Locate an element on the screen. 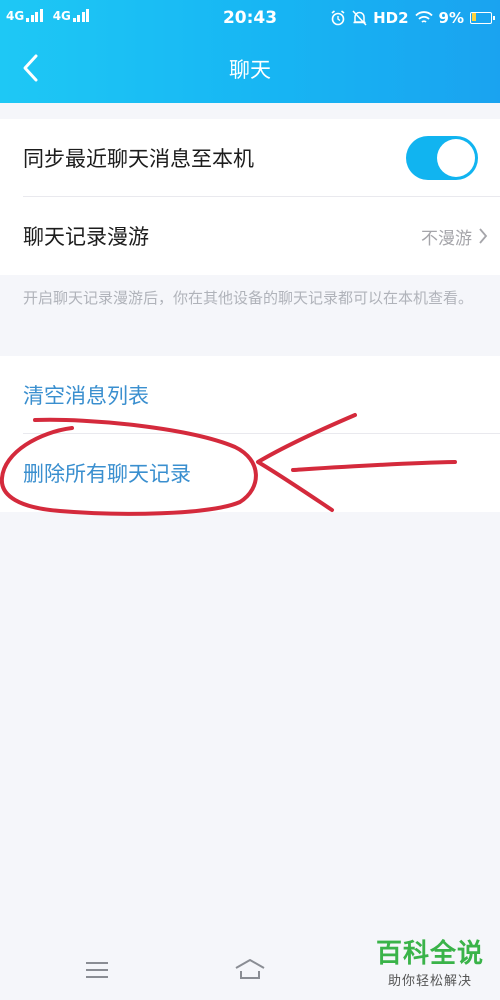  clear-list-button: 清空消息列表 is located at coordinates (86, 395).